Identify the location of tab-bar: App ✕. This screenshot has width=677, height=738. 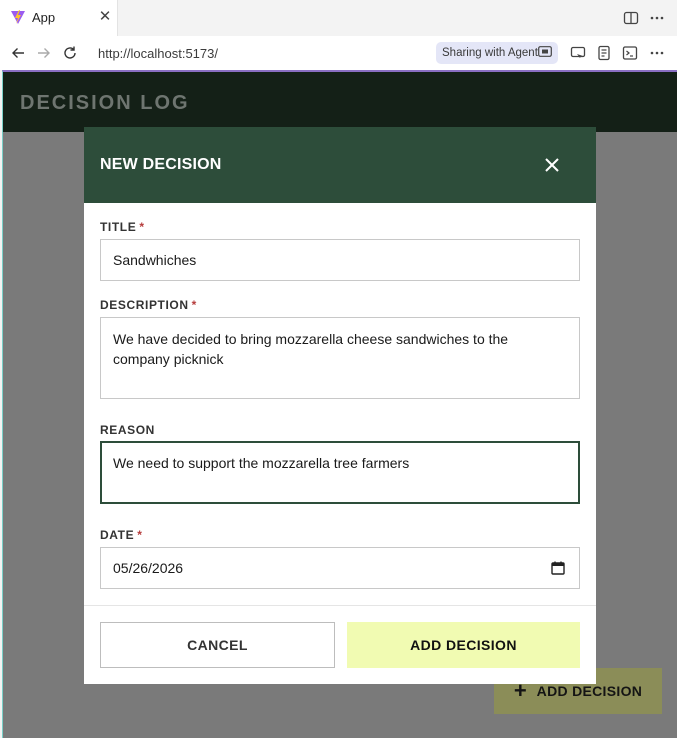
(338, 18).